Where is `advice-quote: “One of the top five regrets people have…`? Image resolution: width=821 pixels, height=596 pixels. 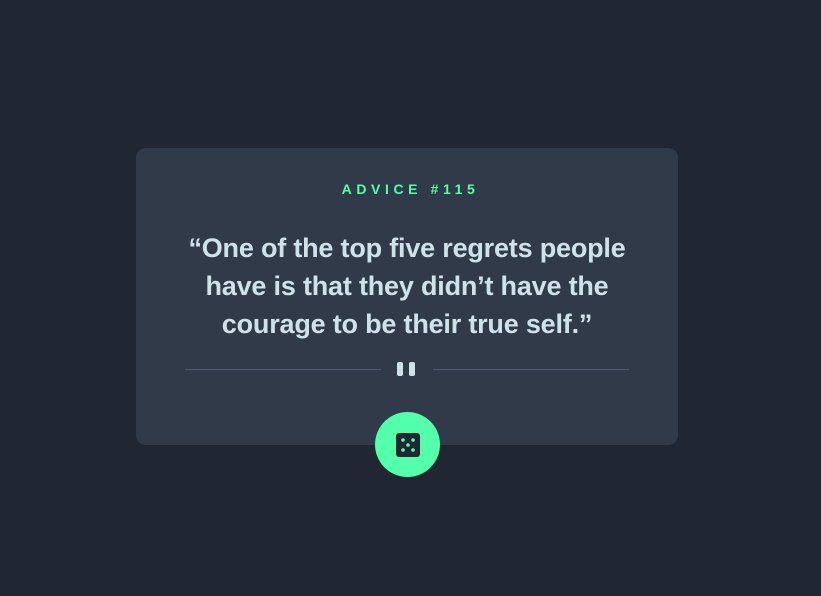 advice-quote: “One of the top five regrets people have… is located at coordinates (407, 286).